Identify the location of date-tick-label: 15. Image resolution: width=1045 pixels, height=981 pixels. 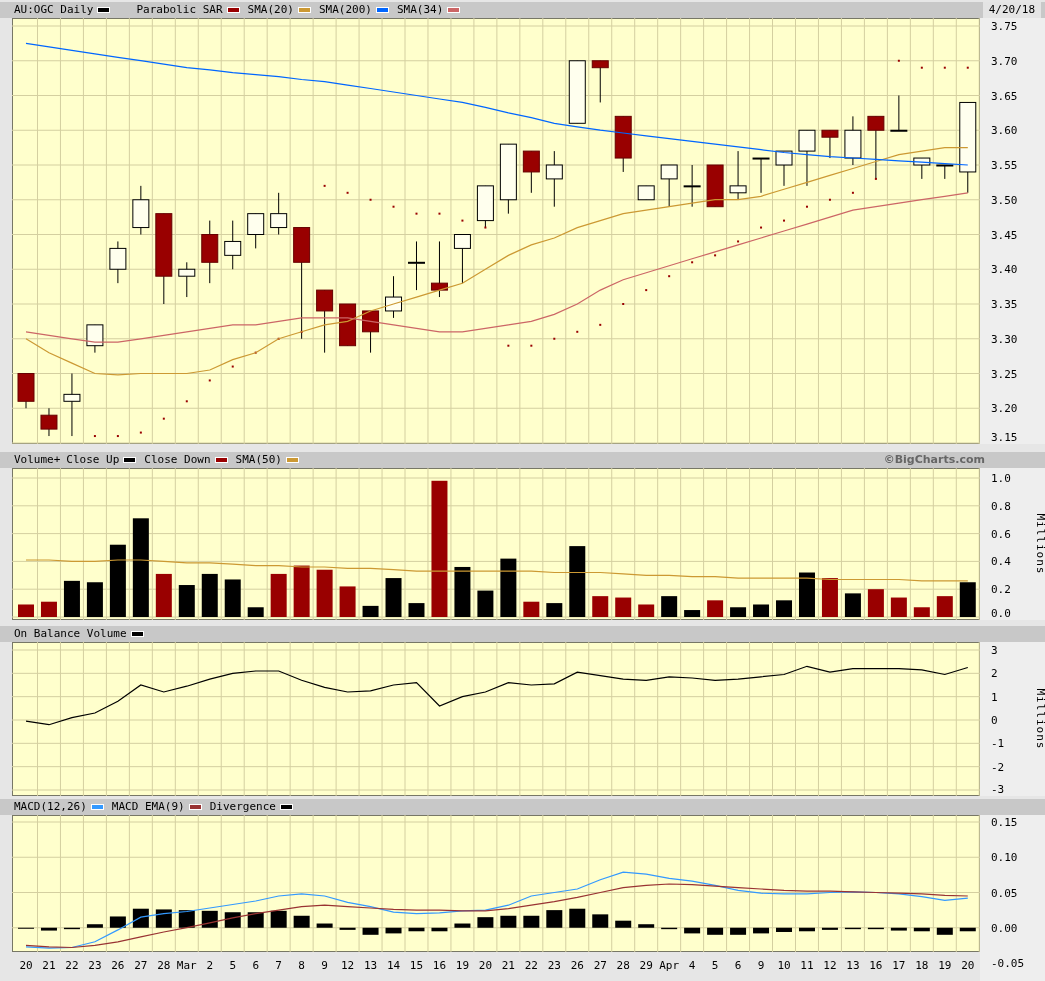
(416, 965).